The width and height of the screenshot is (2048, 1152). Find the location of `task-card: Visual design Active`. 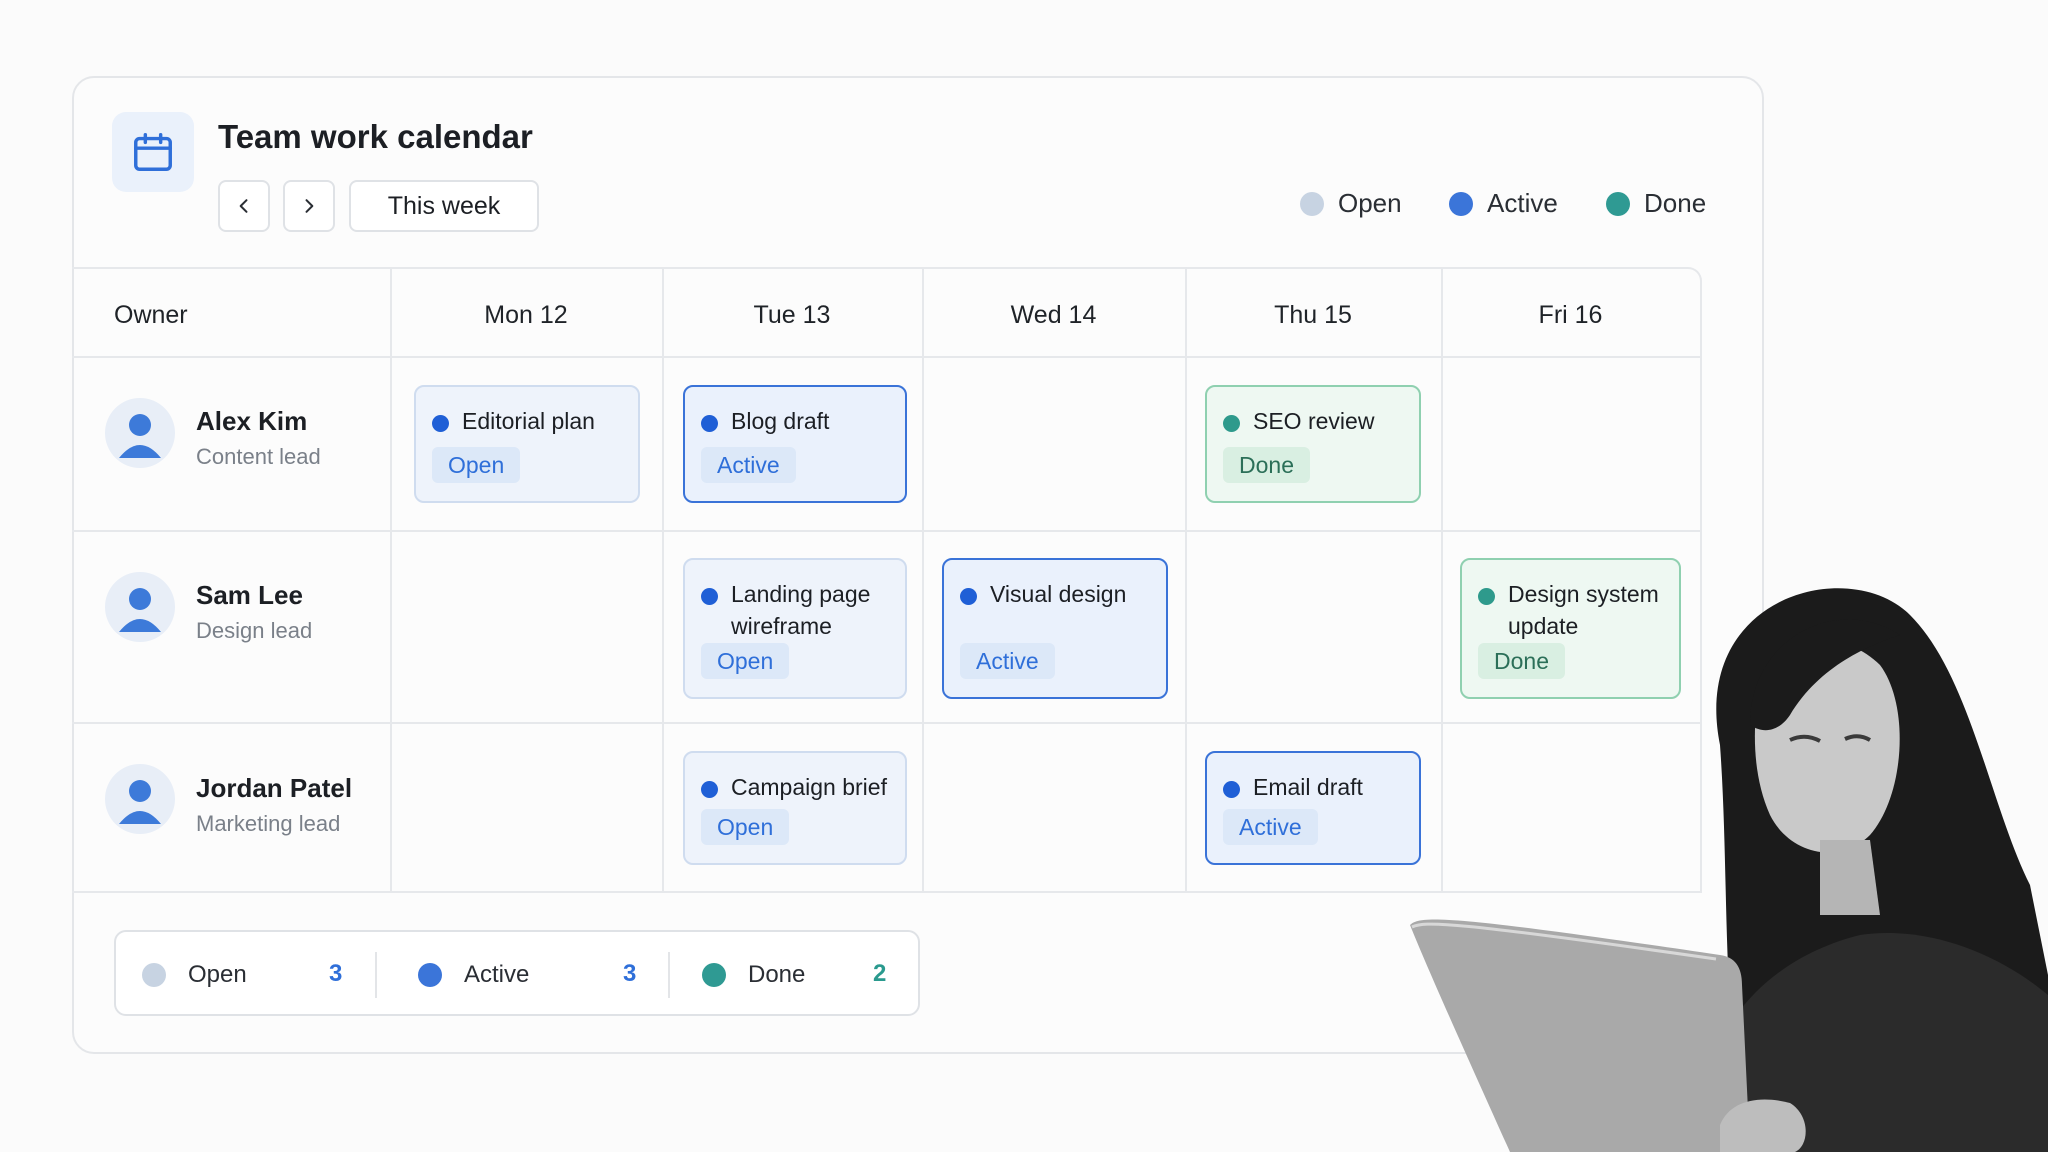

task-card: Visual design Active is located at coordinates (1055, 628).